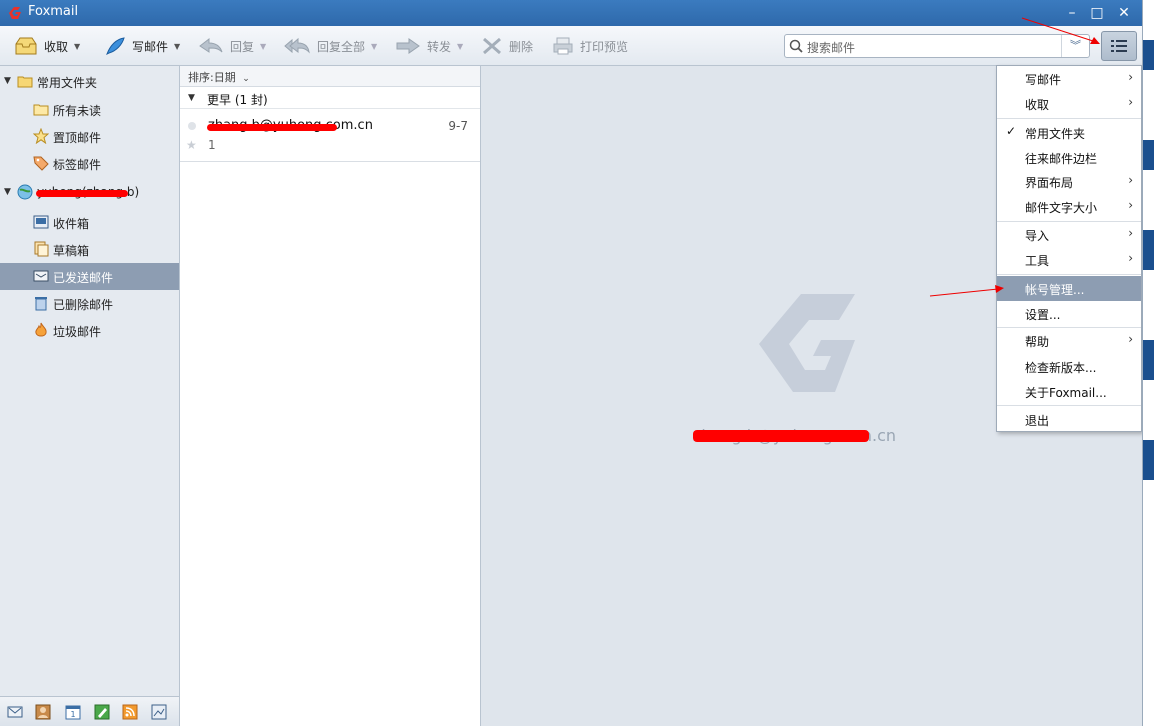 The height and width of the screenshot is (726, 1154). What do you see at coordinates (330, 76) in the screenshot?
I see `sort-selector: 排序:日期 ⌄` at bounding box center [330, 76].